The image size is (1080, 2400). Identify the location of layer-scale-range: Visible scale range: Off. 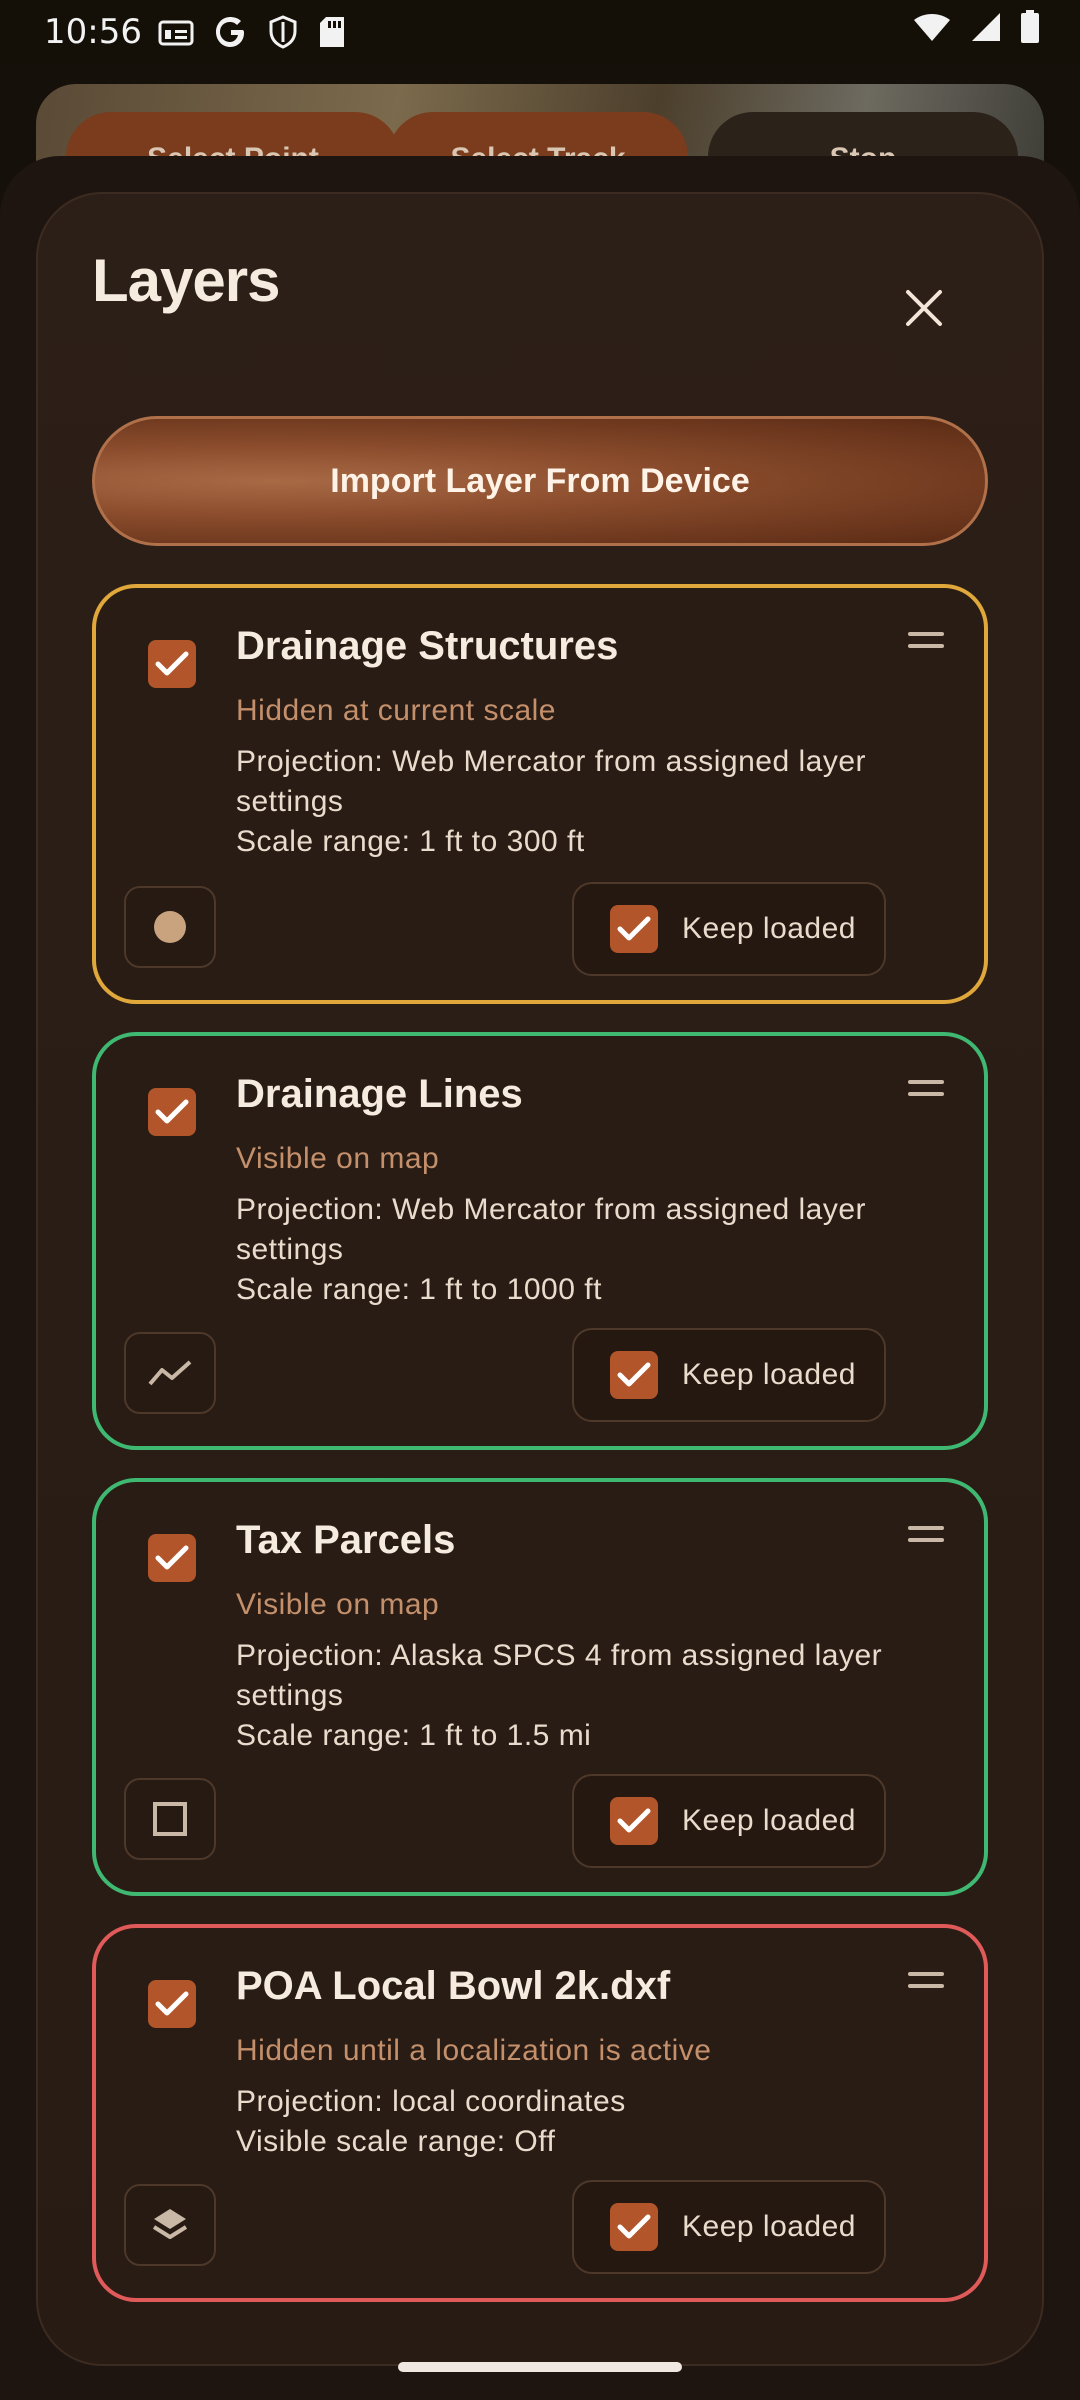
(396, 2141).